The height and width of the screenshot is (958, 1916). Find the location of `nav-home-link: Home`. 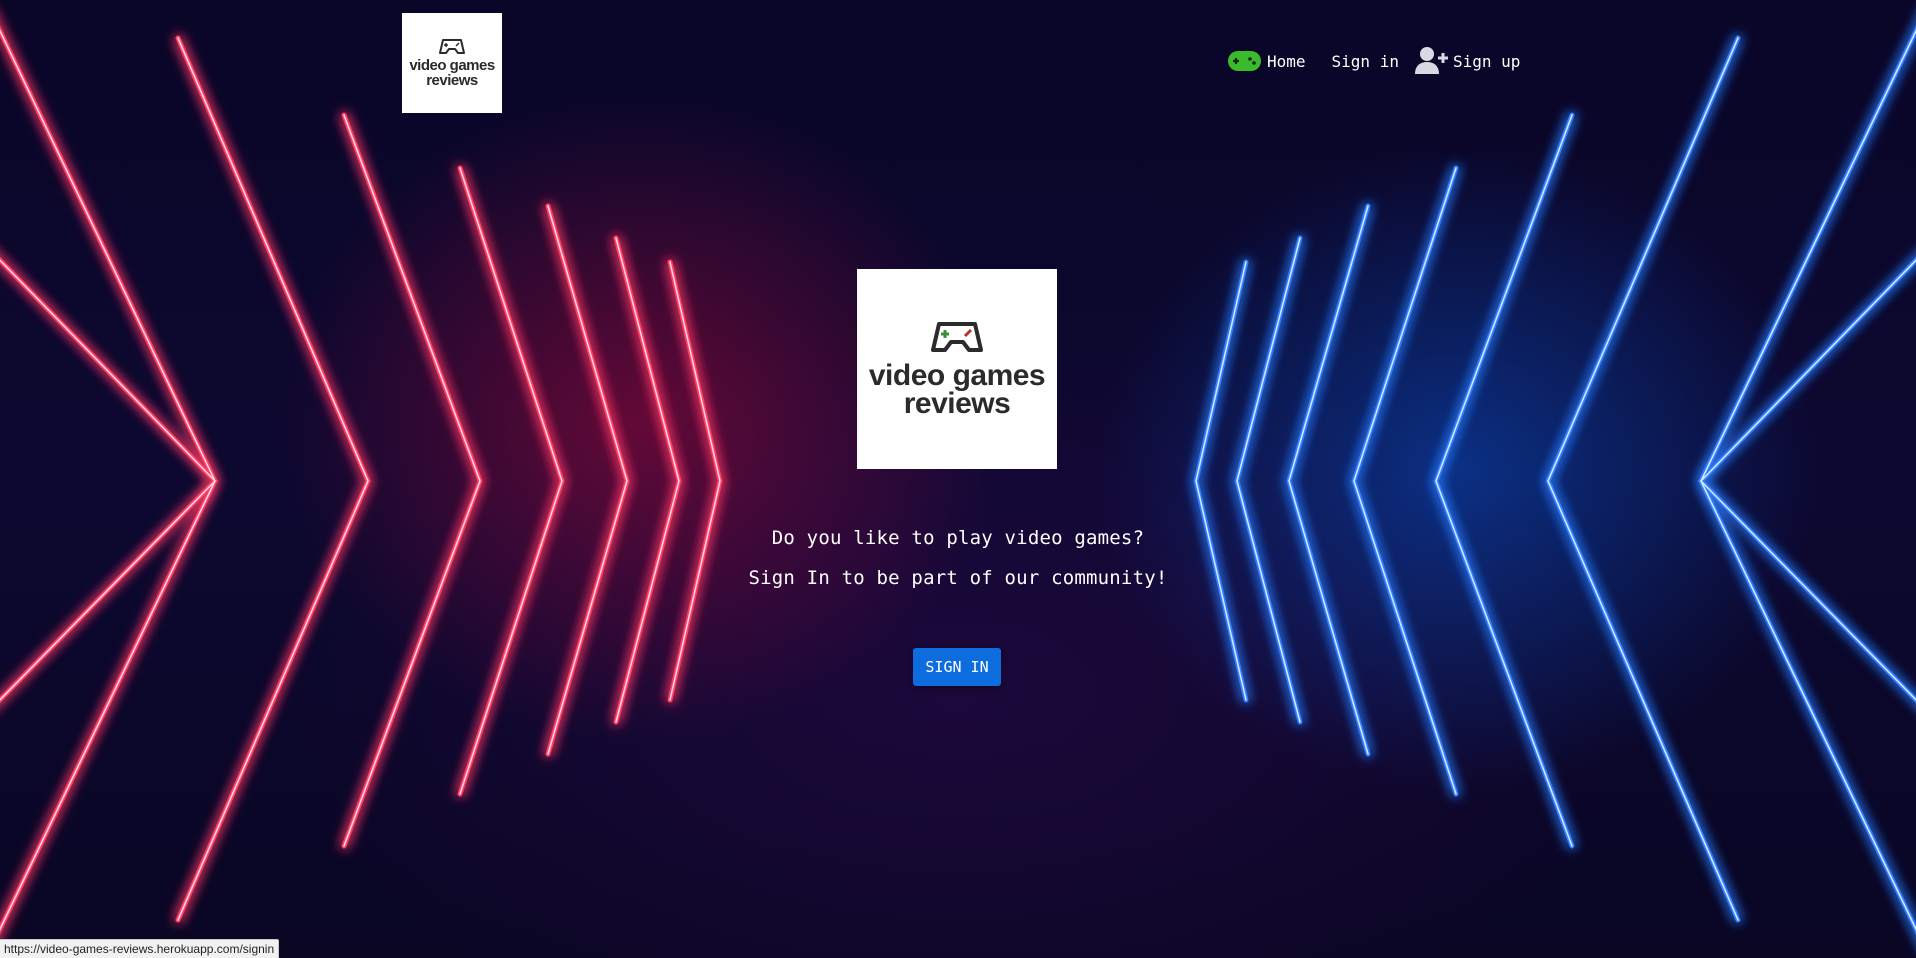

nav-home-link: Home is located at coordinates (1267, 61).